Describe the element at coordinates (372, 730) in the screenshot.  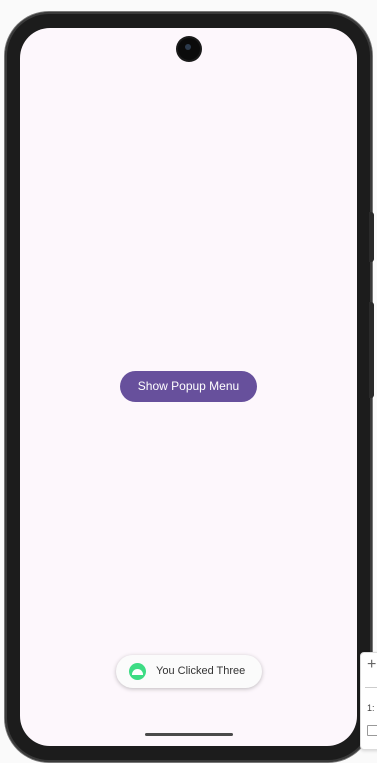
I see `screenshot-icon` at that location.